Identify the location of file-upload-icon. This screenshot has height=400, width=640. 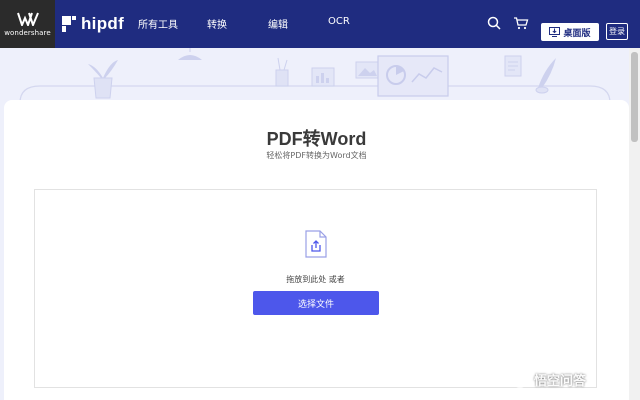
(316, 244).